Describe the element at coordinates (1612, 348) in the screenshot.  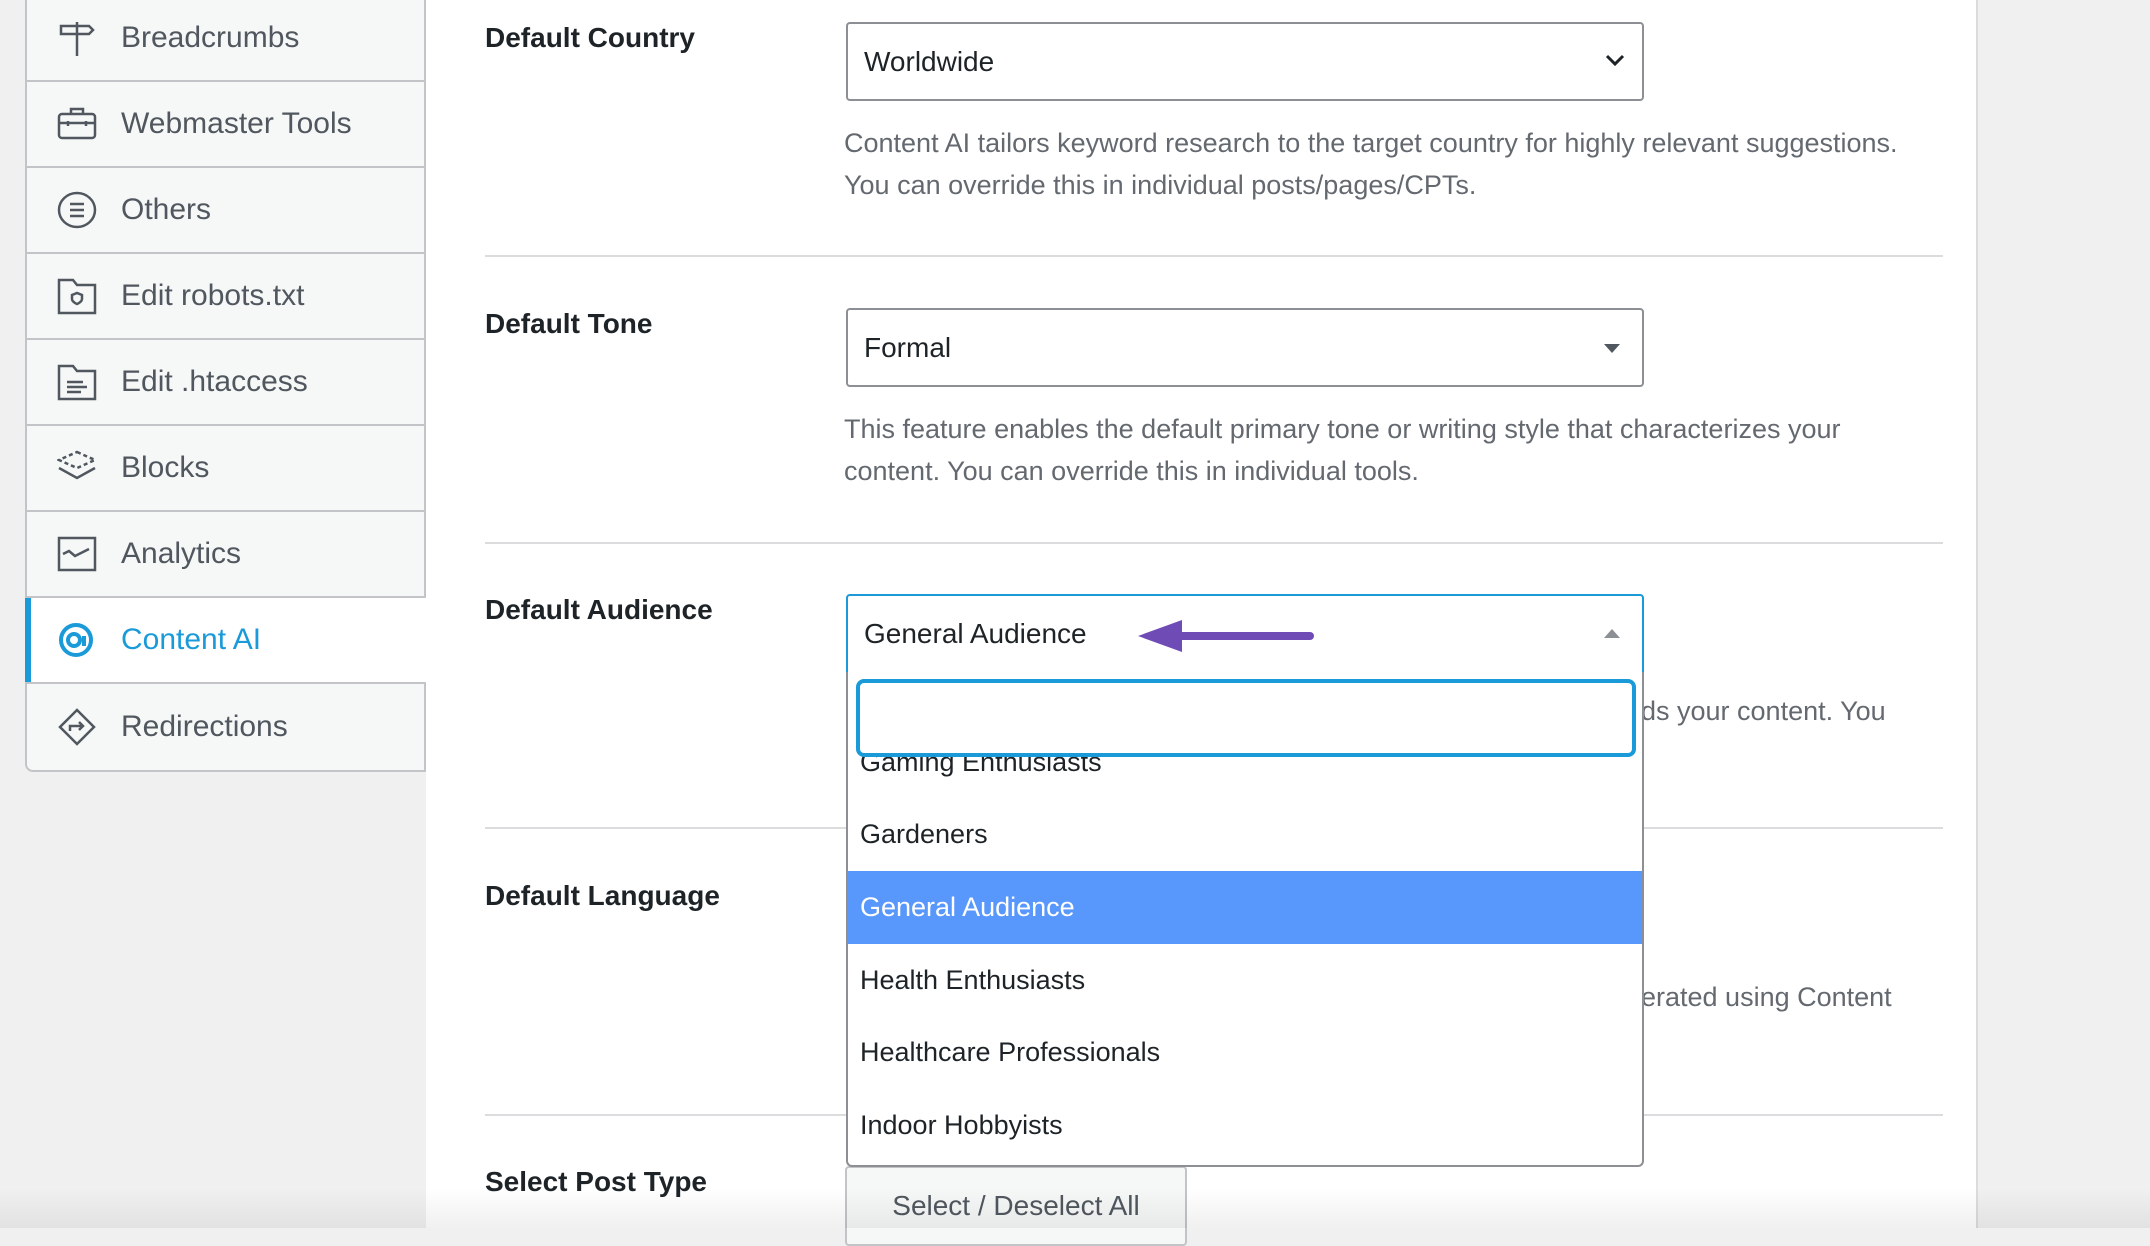
I see `caret-down-icon` at that location.